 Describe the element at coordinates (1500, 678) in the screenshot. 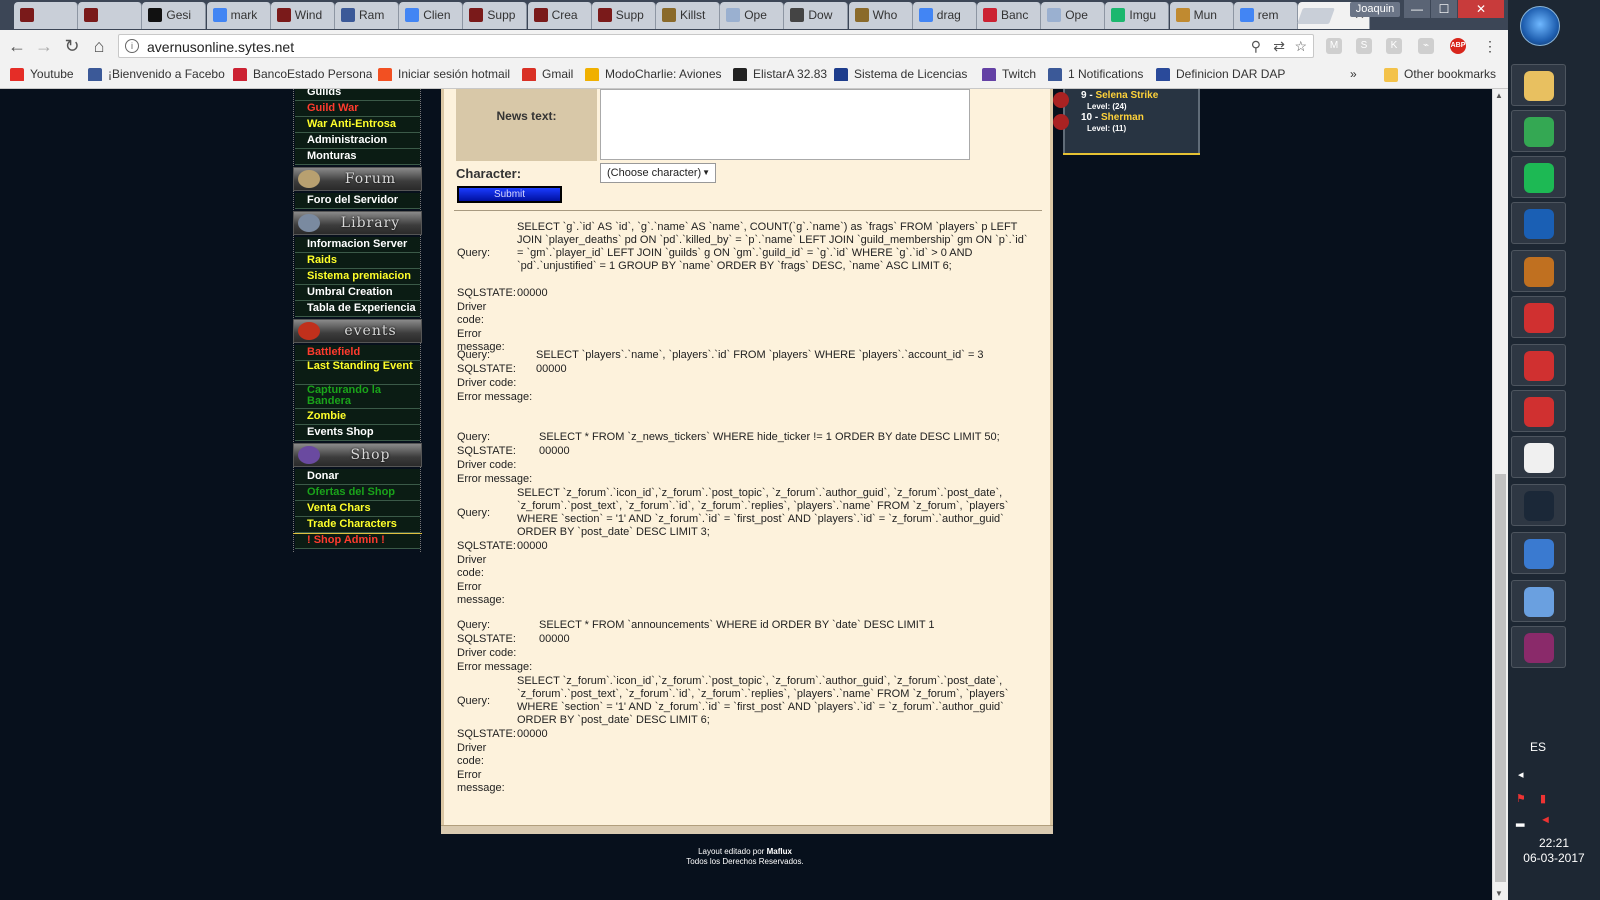

I see `scrollbar-thumb` at that location.